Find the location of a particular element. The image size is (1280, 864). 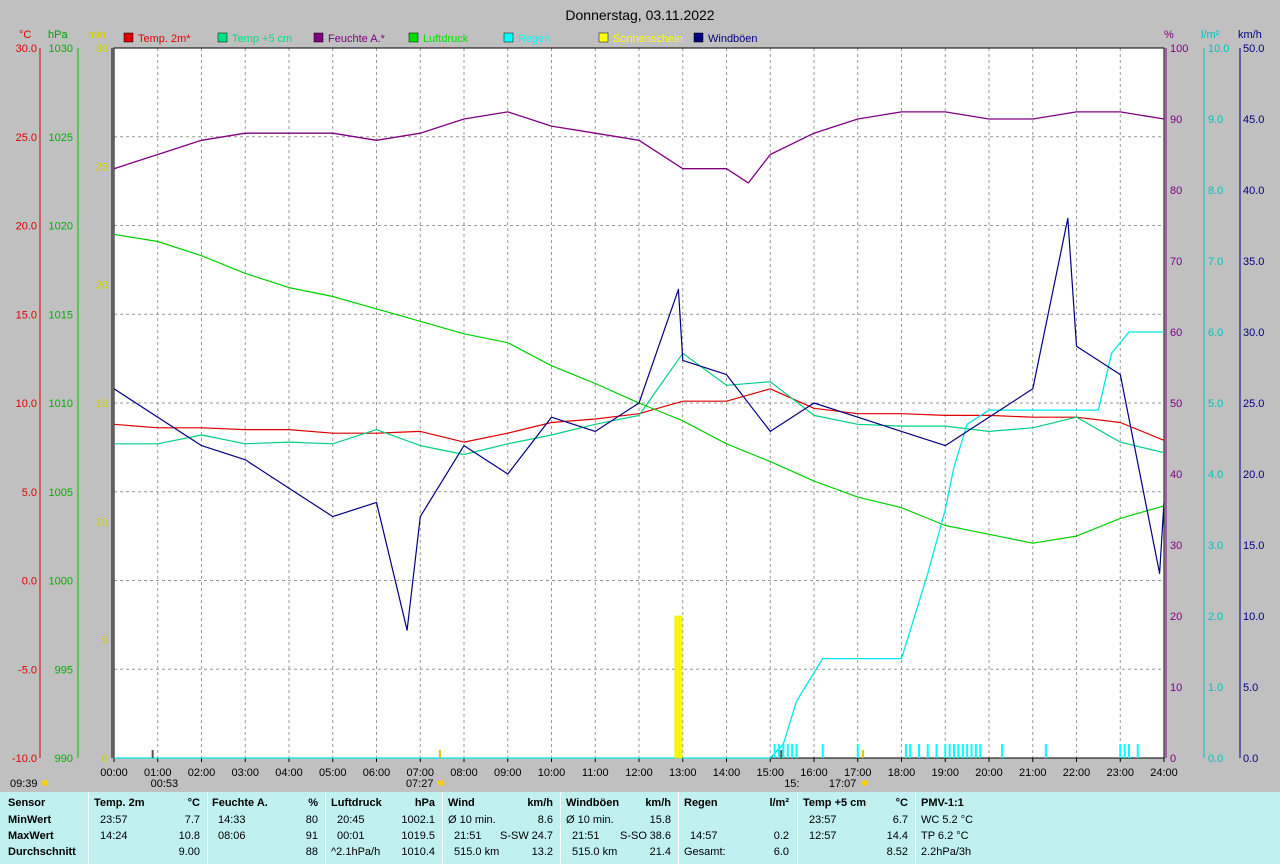

temp-tick-label: 5.0 is located at coordinates (29, 493).